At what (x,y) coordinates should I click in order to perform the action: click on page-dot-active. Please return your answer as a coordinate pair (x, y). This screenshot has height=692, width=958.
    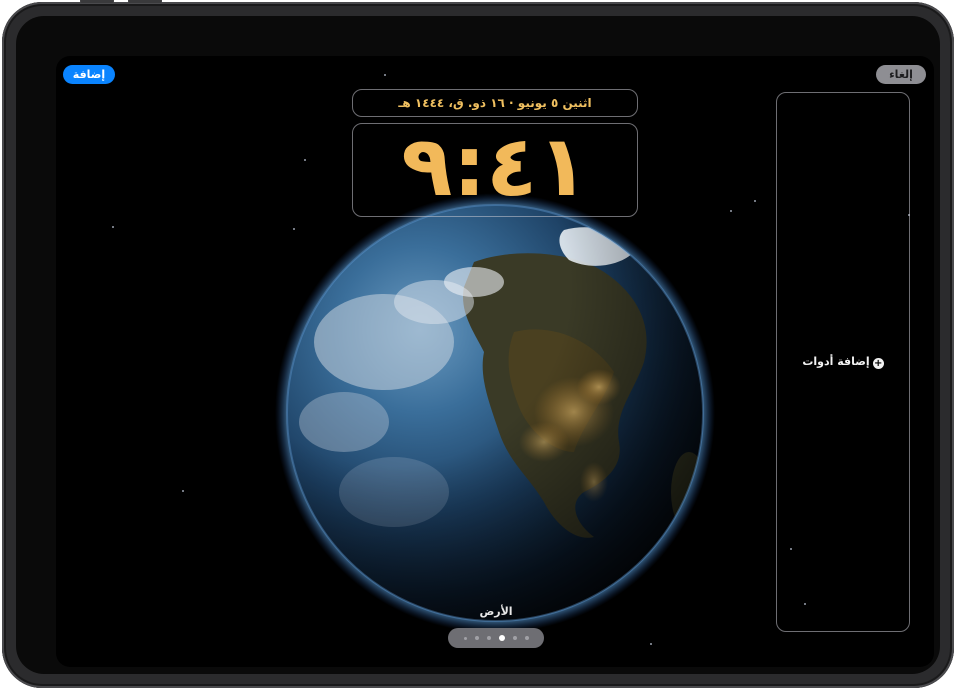
    Looking at the image, I should click on (501, 638).